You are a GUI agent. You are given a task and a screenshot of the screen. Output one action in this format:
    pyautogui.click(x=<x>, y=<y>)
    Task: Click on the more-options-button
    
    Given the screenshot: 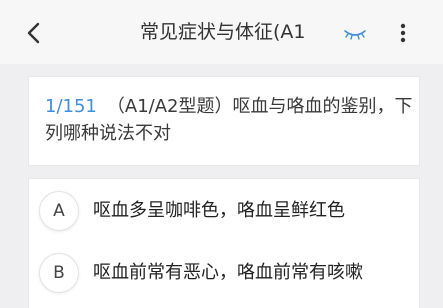 What is the action you would take?
    pyautogui.click(x=403, y=33)
    